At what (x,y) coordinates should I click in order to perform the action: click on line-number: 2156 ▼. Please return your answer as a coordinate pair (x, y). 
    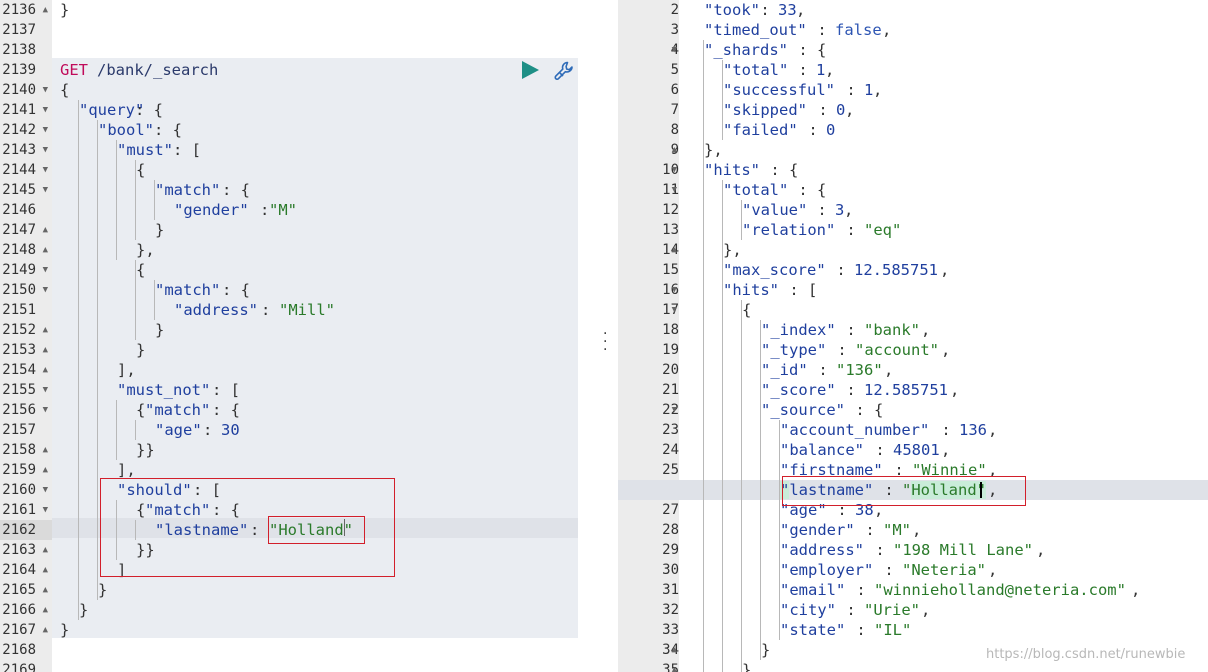
    Looking at the image, I should click on (26, 410).